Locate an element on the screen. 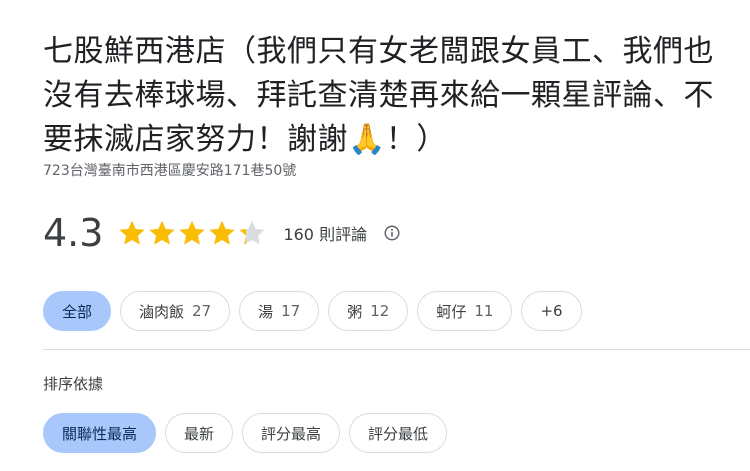 Image resolution: width=750 pixels, height=471 pixels. chip-label: 全部 is located at coordinates (77, 311).